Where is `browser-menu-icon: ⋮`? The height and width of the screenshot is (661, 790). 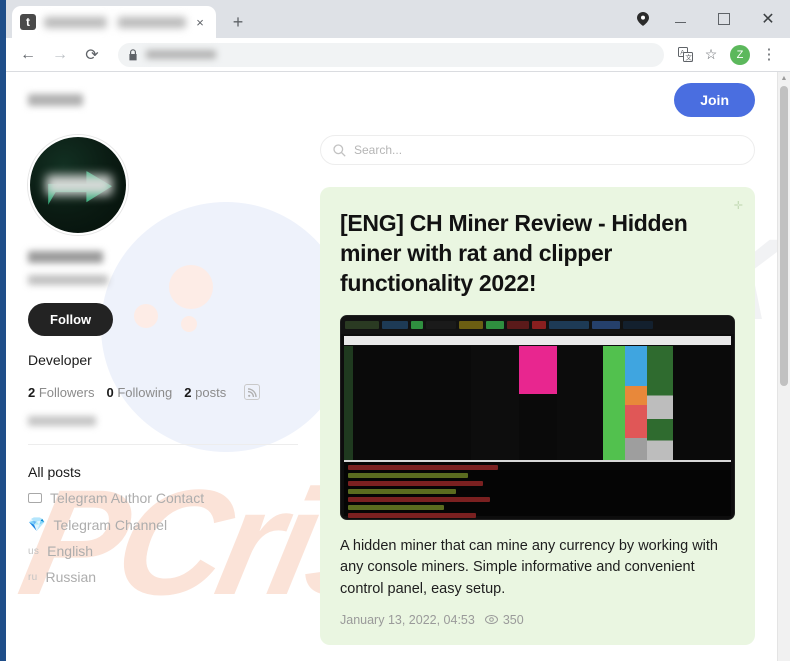 browser-menu-icon: ⋮ is located at coordinates (769, 55).